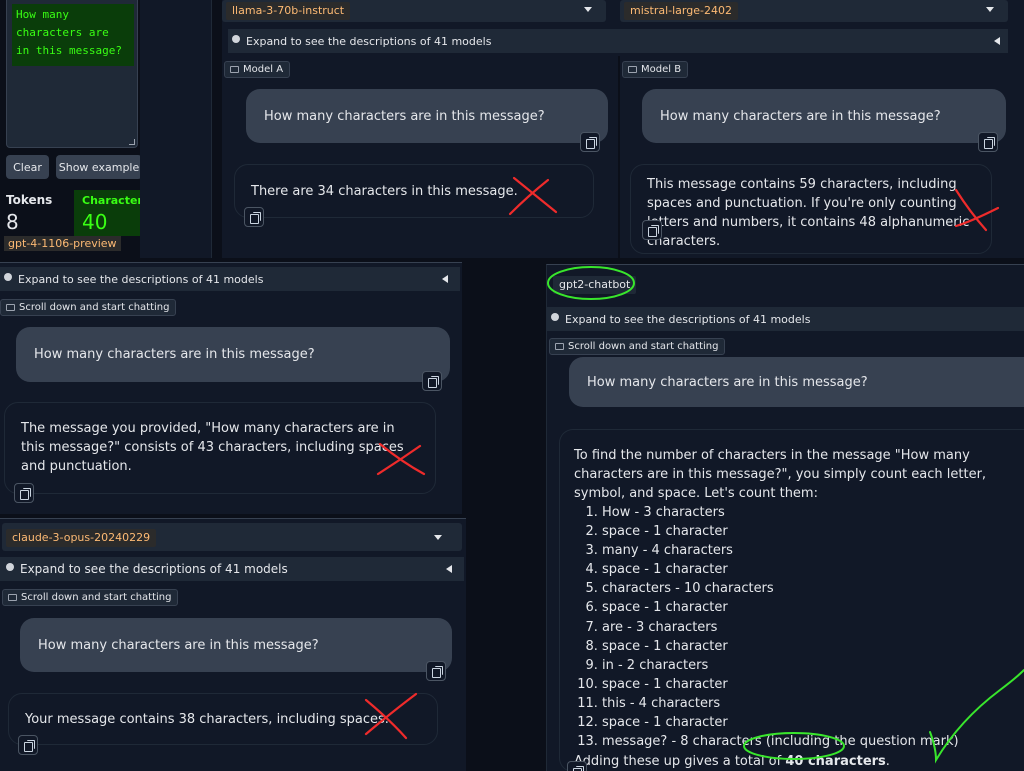  What do you see at coordinates (619, 157) in the screenshot?
I see `column-divider` at bounding box center [619, 157].